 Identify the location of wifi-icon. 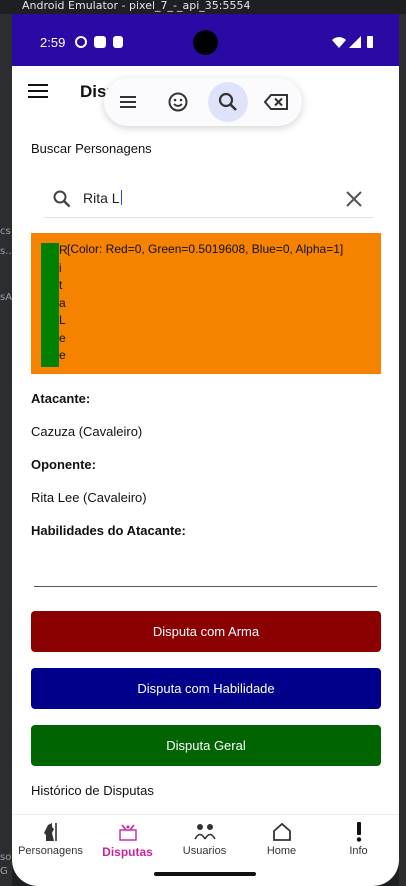
(339, 42).